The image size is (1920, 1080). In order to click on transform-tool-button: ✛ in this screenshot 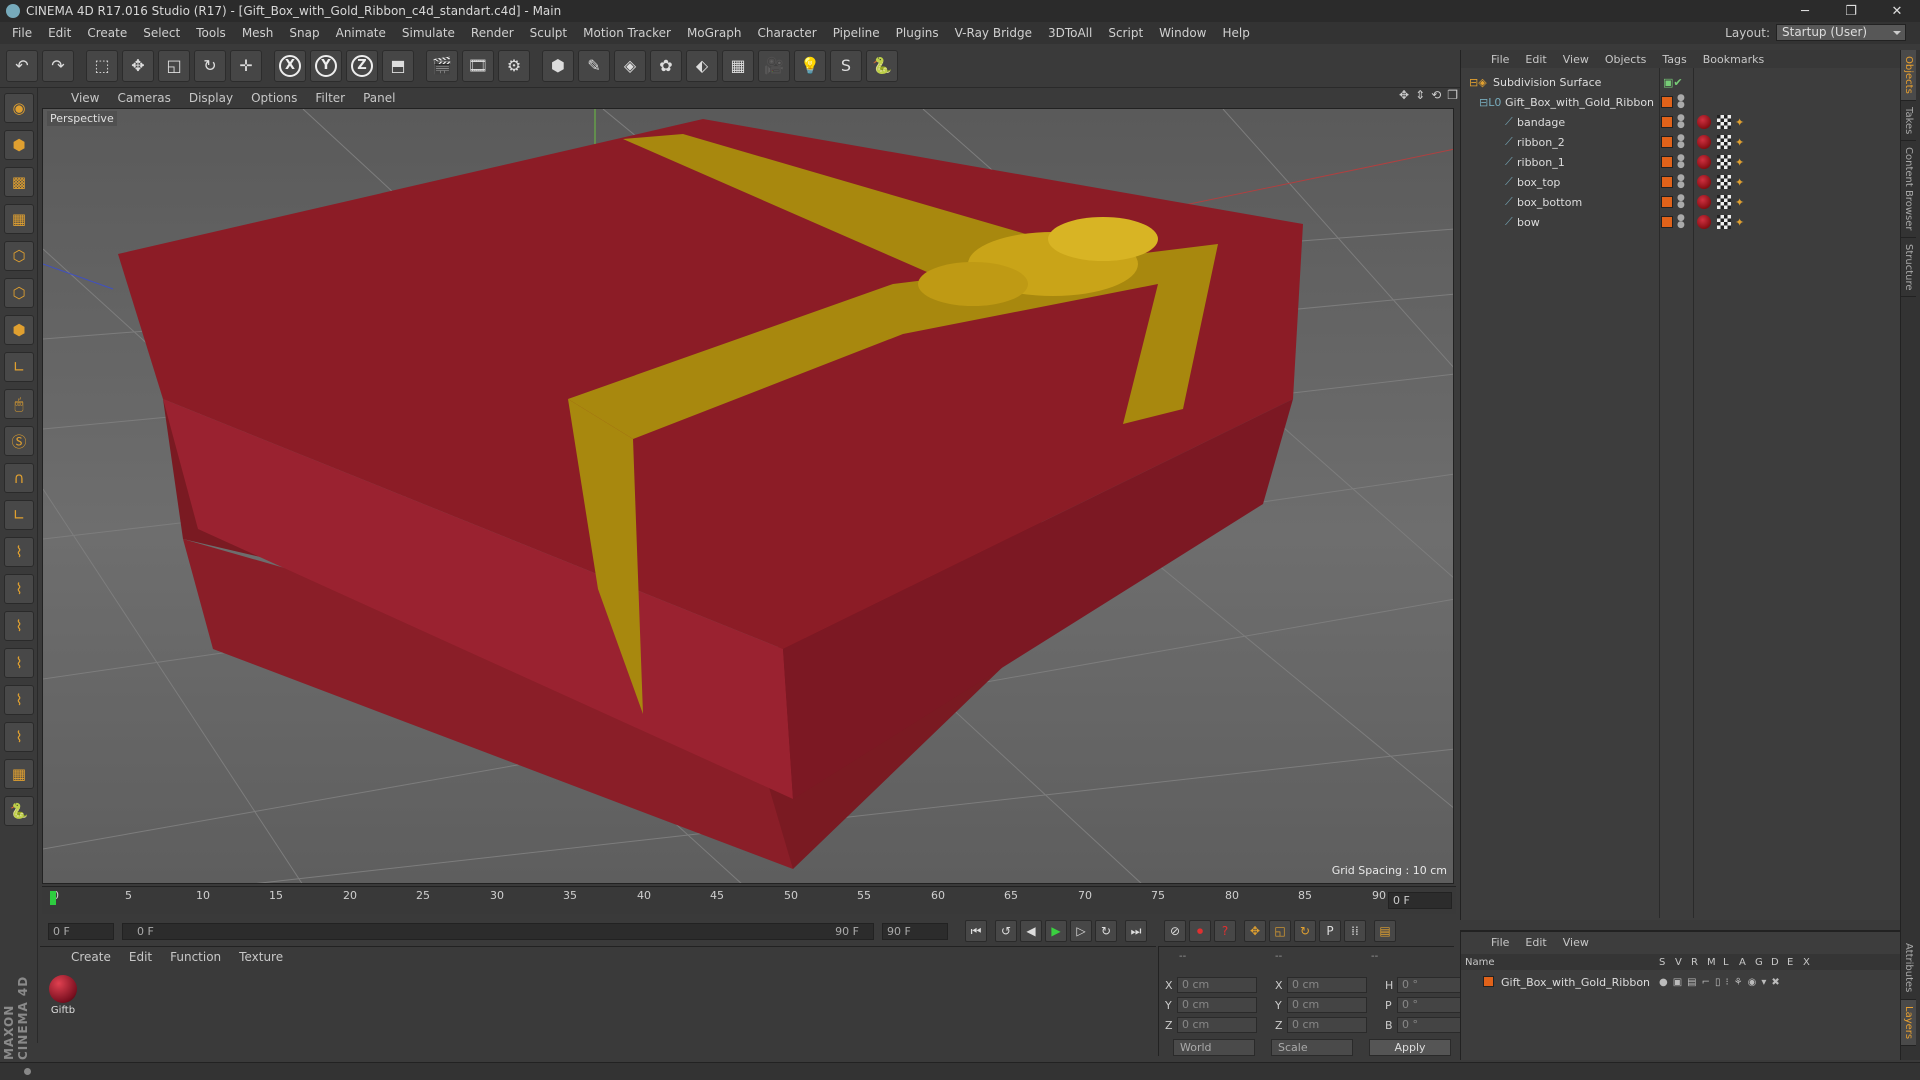, I will do `click(246, 65)`.